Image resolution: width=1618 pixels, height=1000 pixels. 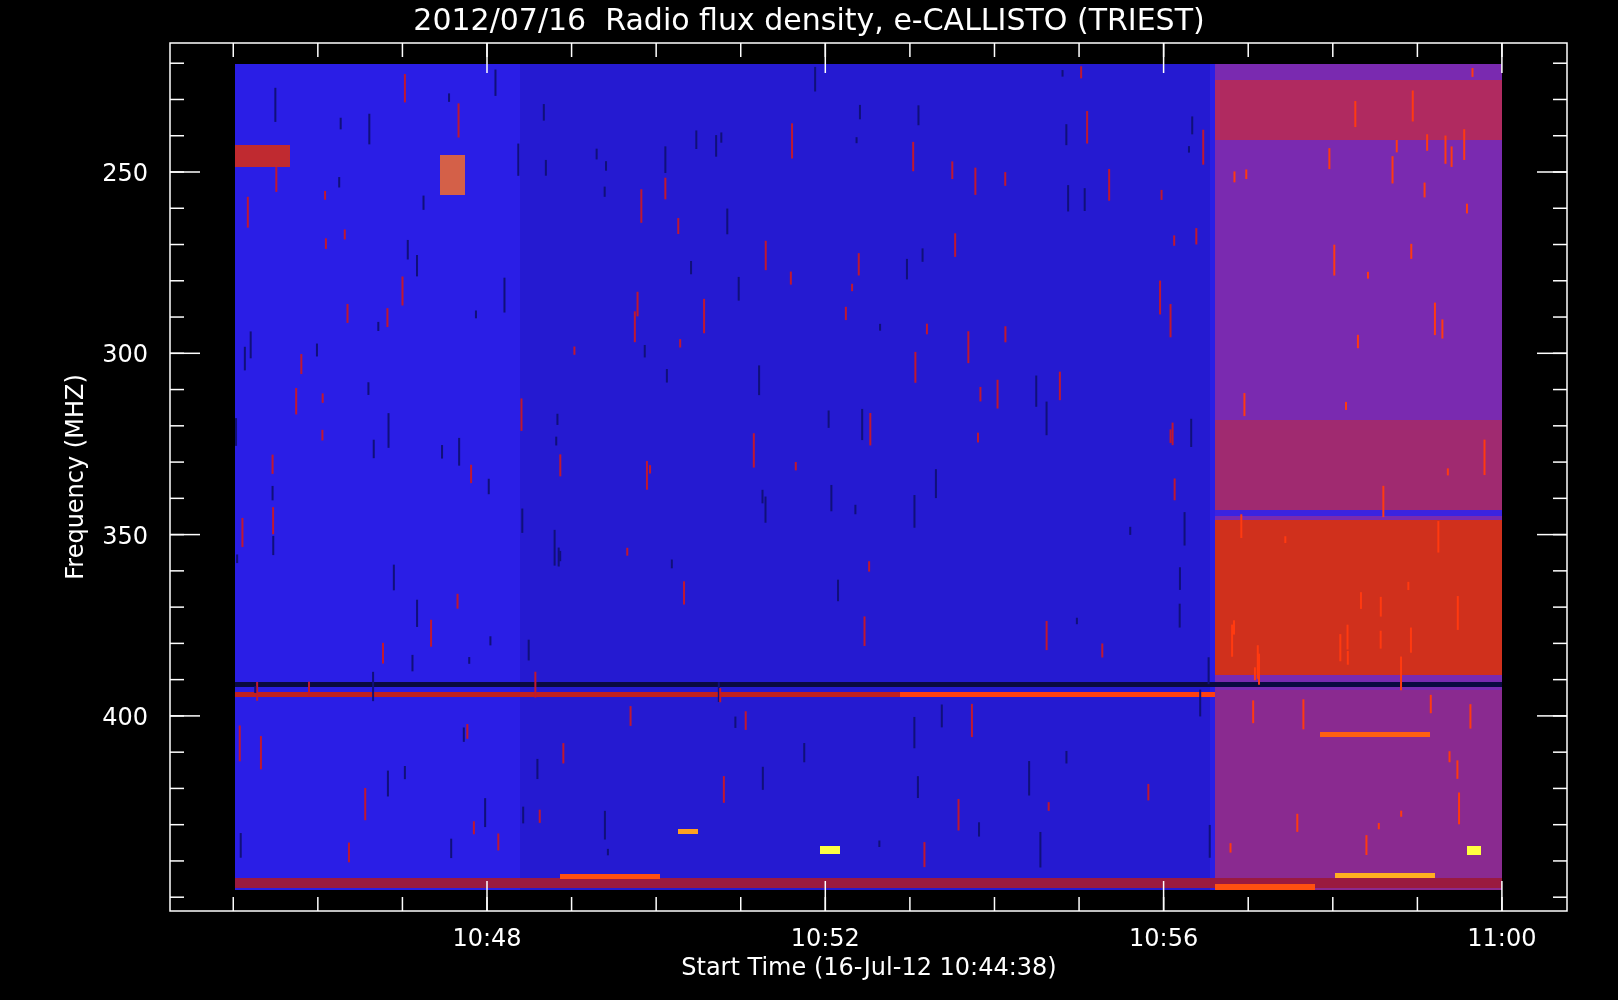 What do you see at coordinates (125, 173) in the screenshot?
I see `y-tick-label: 250` at bounding box center [125, 173].